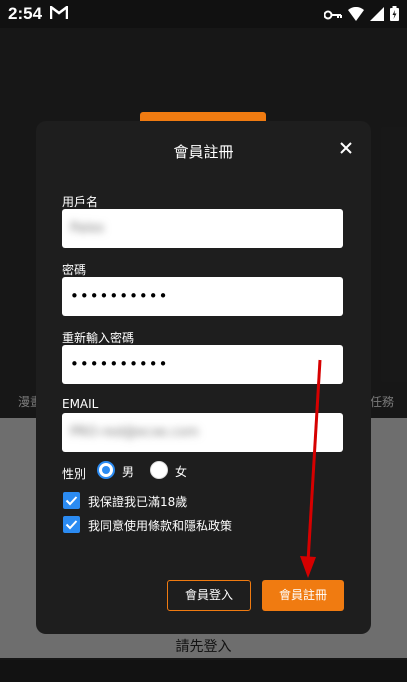 This screenshot has width=407, height=682. I want to click on gender-male-label: 男, so click(128, 472).